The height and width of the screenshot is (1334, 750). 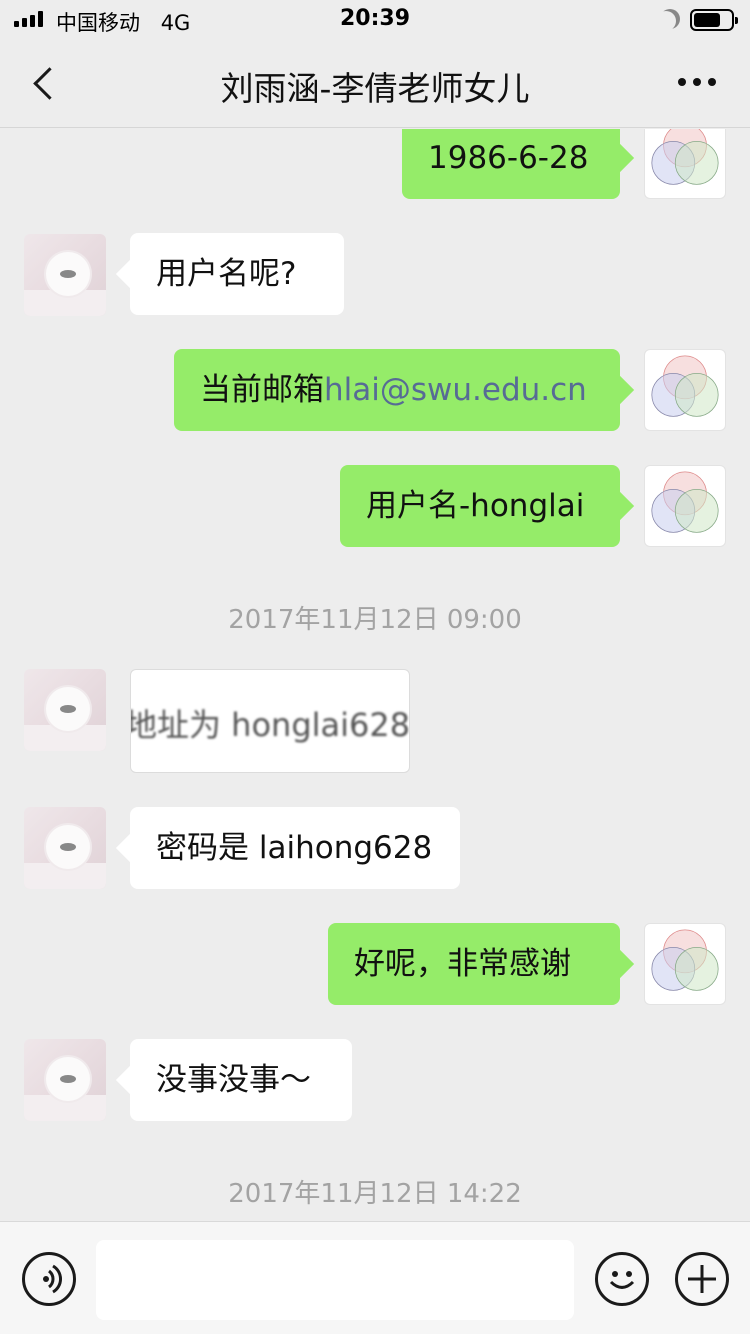 What do you see at coordinates (462, 964) in the screenshot?
I see `message-text: 好呢，非常感谢` at bounding box center [462, 964].